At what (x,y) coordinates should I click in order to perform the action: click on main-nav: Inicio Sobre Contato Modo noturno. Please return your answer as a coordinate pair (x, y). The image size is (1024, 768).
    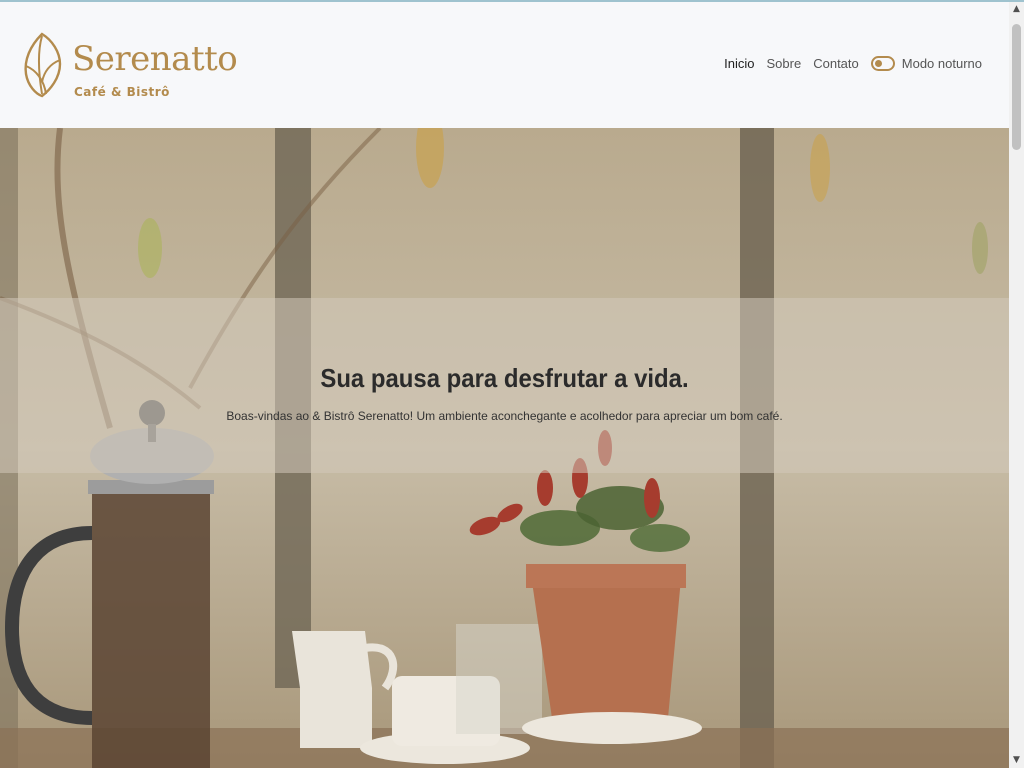
    Looking at the image, I should click on (853, 63).